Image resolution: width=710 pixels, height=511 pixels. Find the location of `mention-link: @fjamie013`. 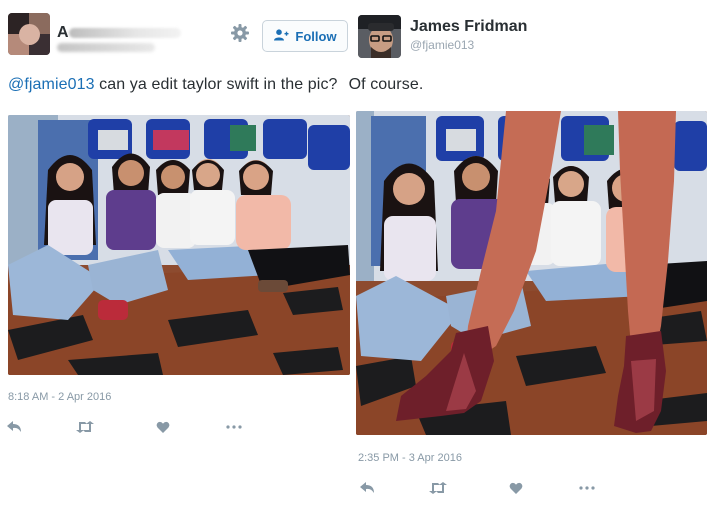

mention-link: @fjamie013 is located at coordinates (51, 84).